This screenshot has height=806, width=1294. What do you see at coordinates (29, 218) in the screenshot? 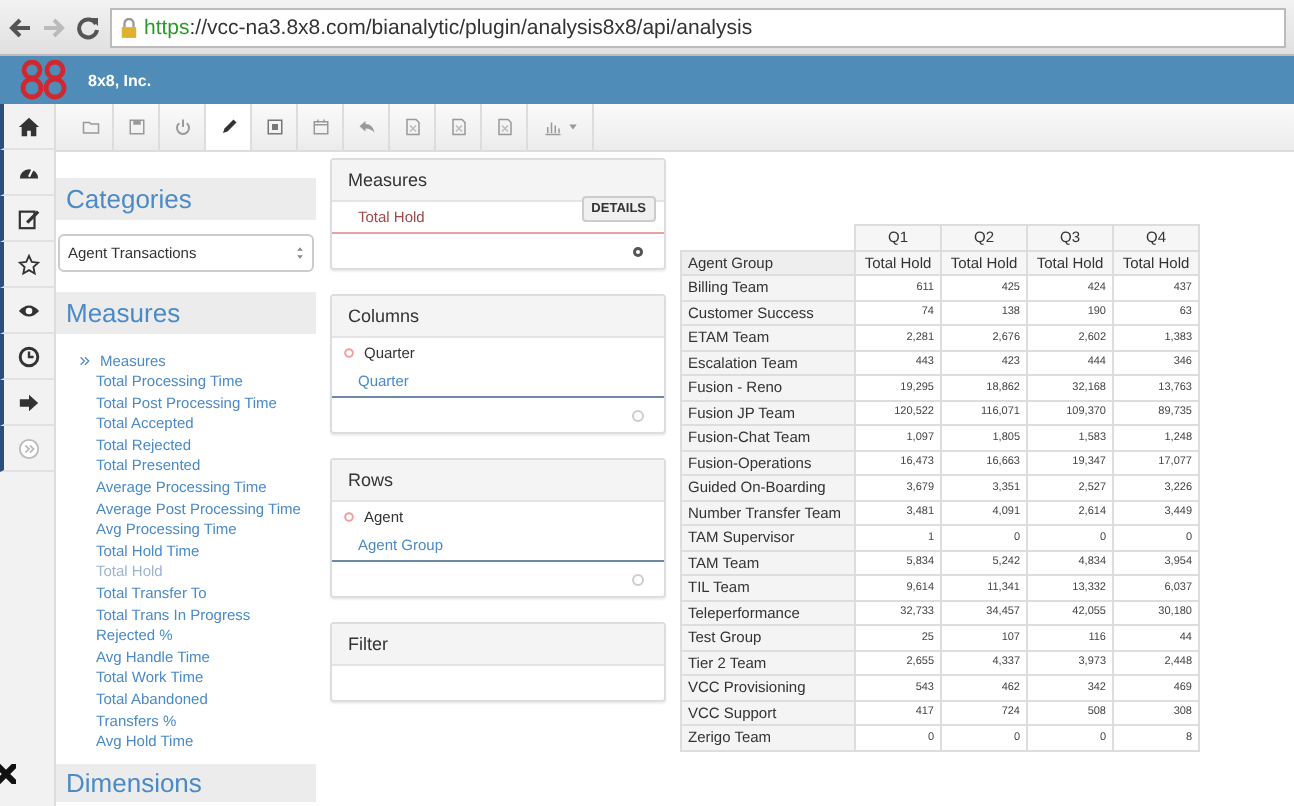
I see `edit-icon` at bounding box center [29, 218].